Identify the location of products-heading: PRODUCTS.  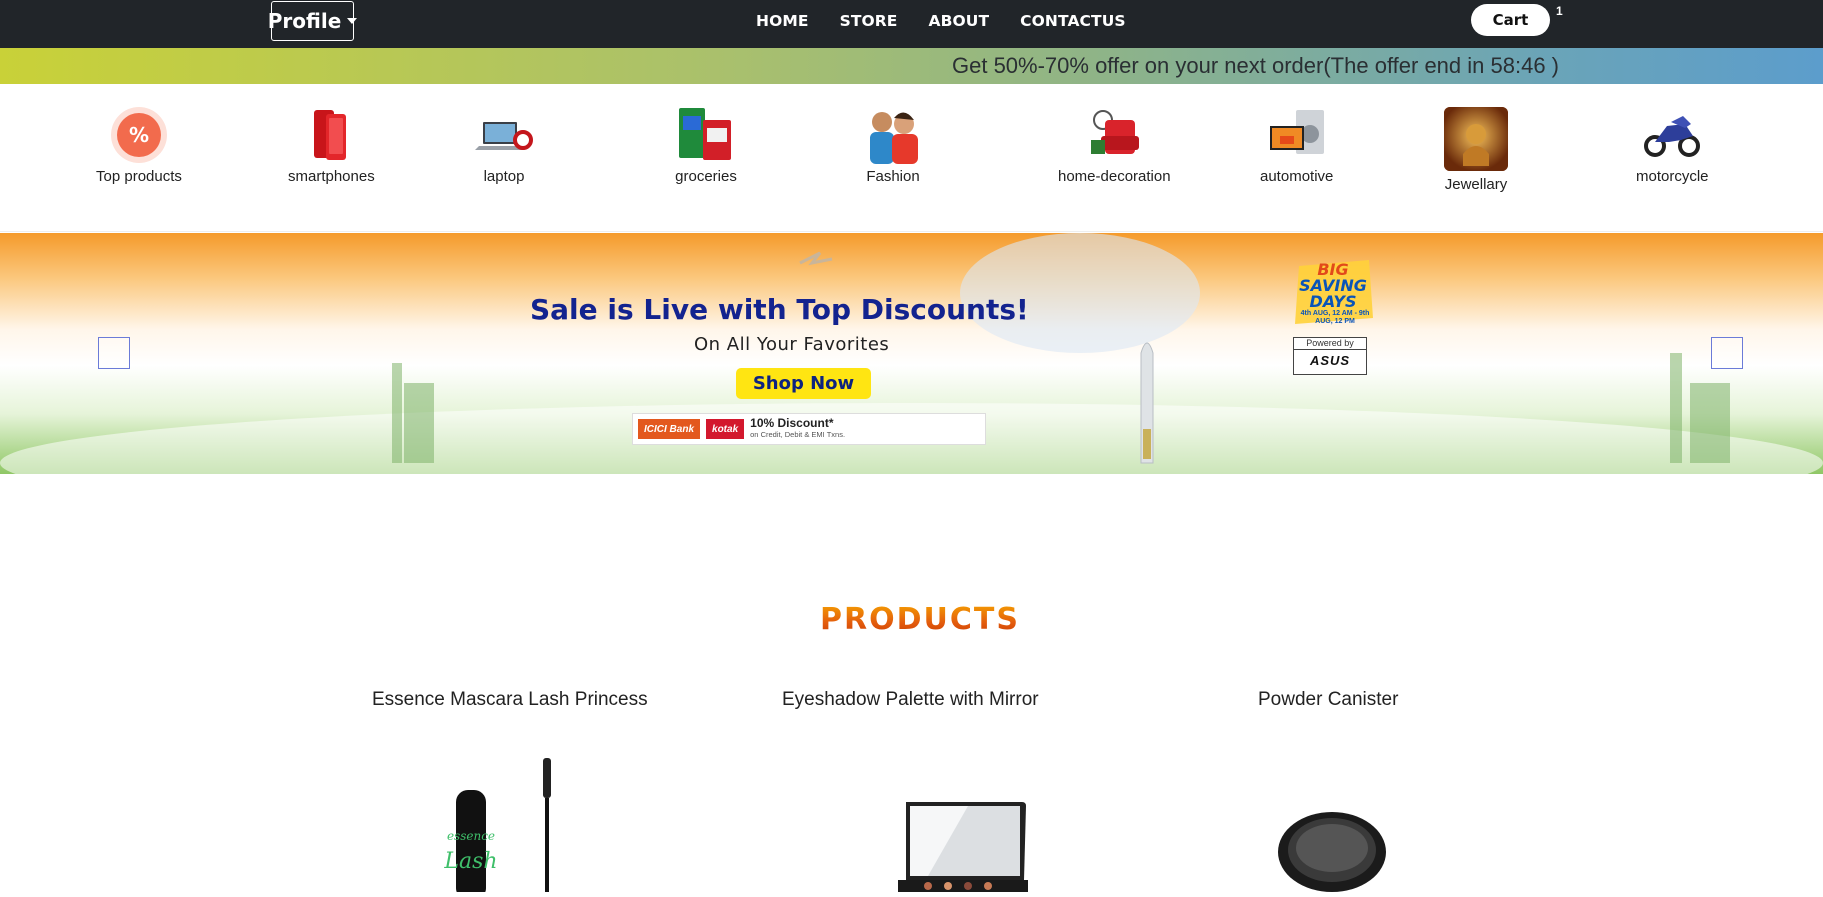
(911, 619).